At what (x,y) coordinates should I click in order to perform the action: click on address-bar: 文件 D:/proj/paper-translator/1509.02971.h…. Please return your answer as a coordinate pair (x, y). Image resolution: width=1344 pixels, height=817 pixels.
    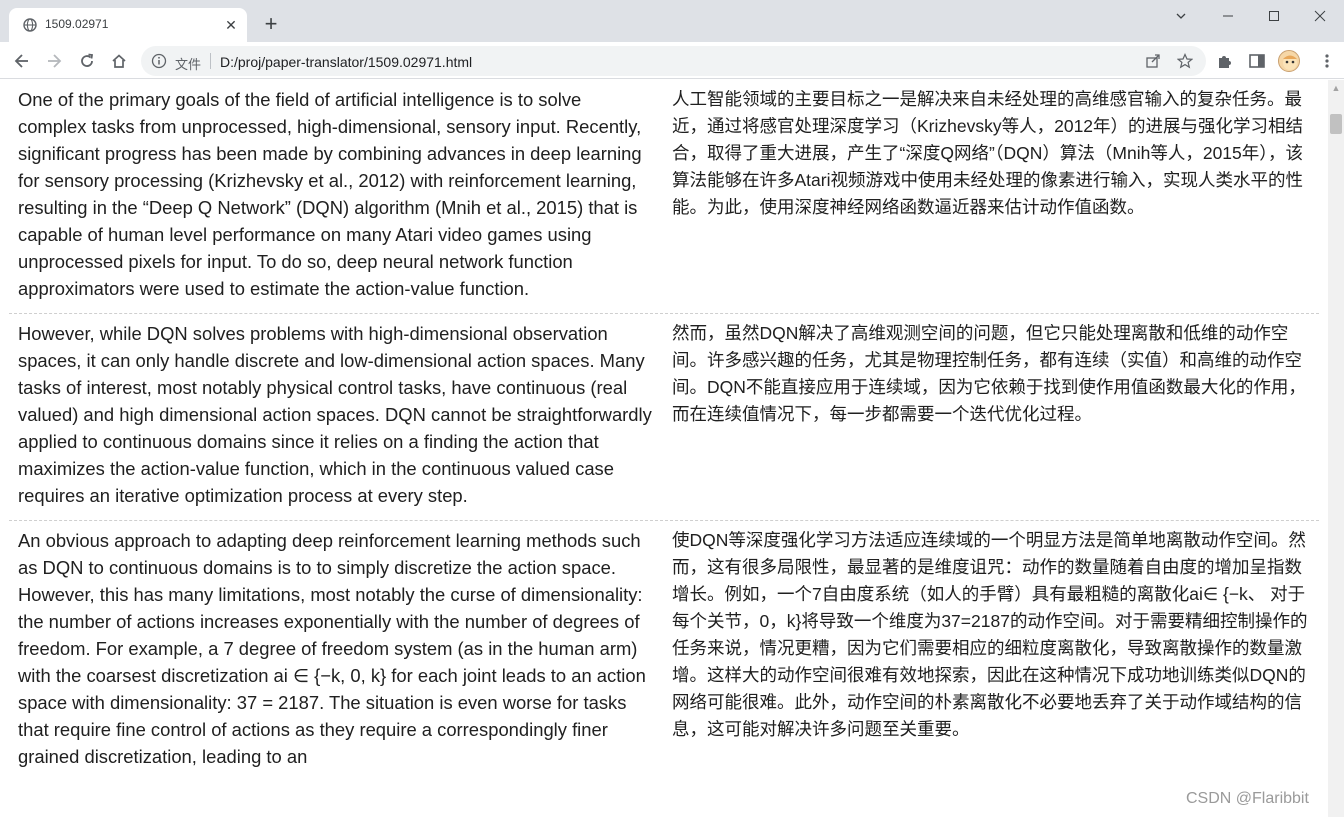
    Looking at the image, I should click on (673, 61).